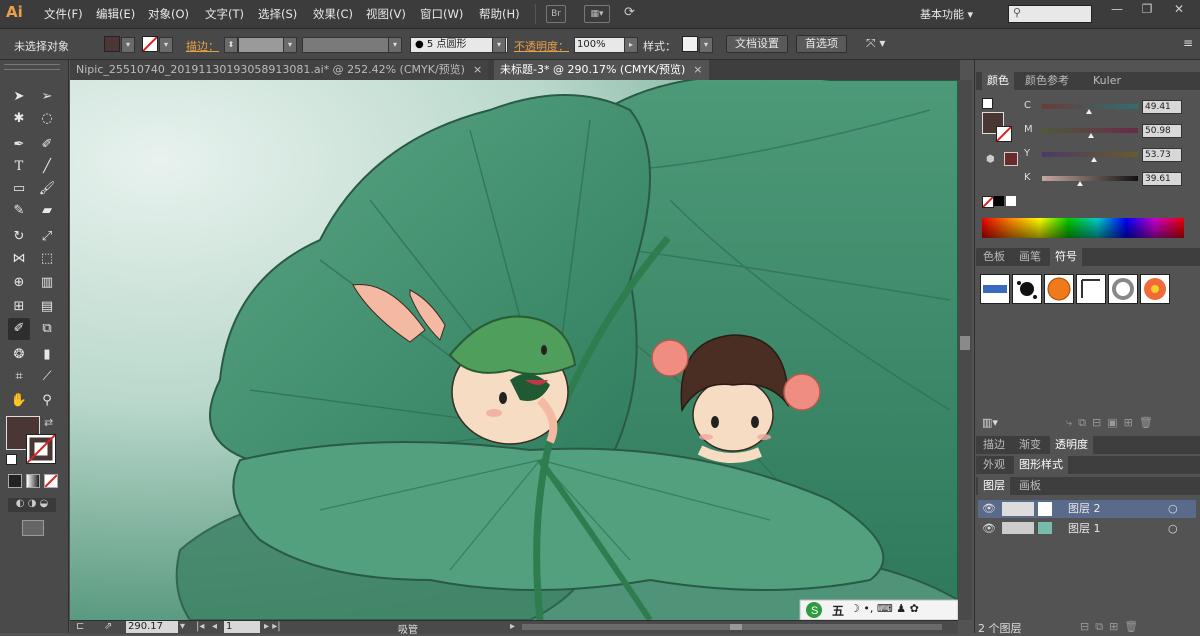 The image size is (1200, 636). I want to click on magic-wand-tool-icon: ✱, so click(19, 119).